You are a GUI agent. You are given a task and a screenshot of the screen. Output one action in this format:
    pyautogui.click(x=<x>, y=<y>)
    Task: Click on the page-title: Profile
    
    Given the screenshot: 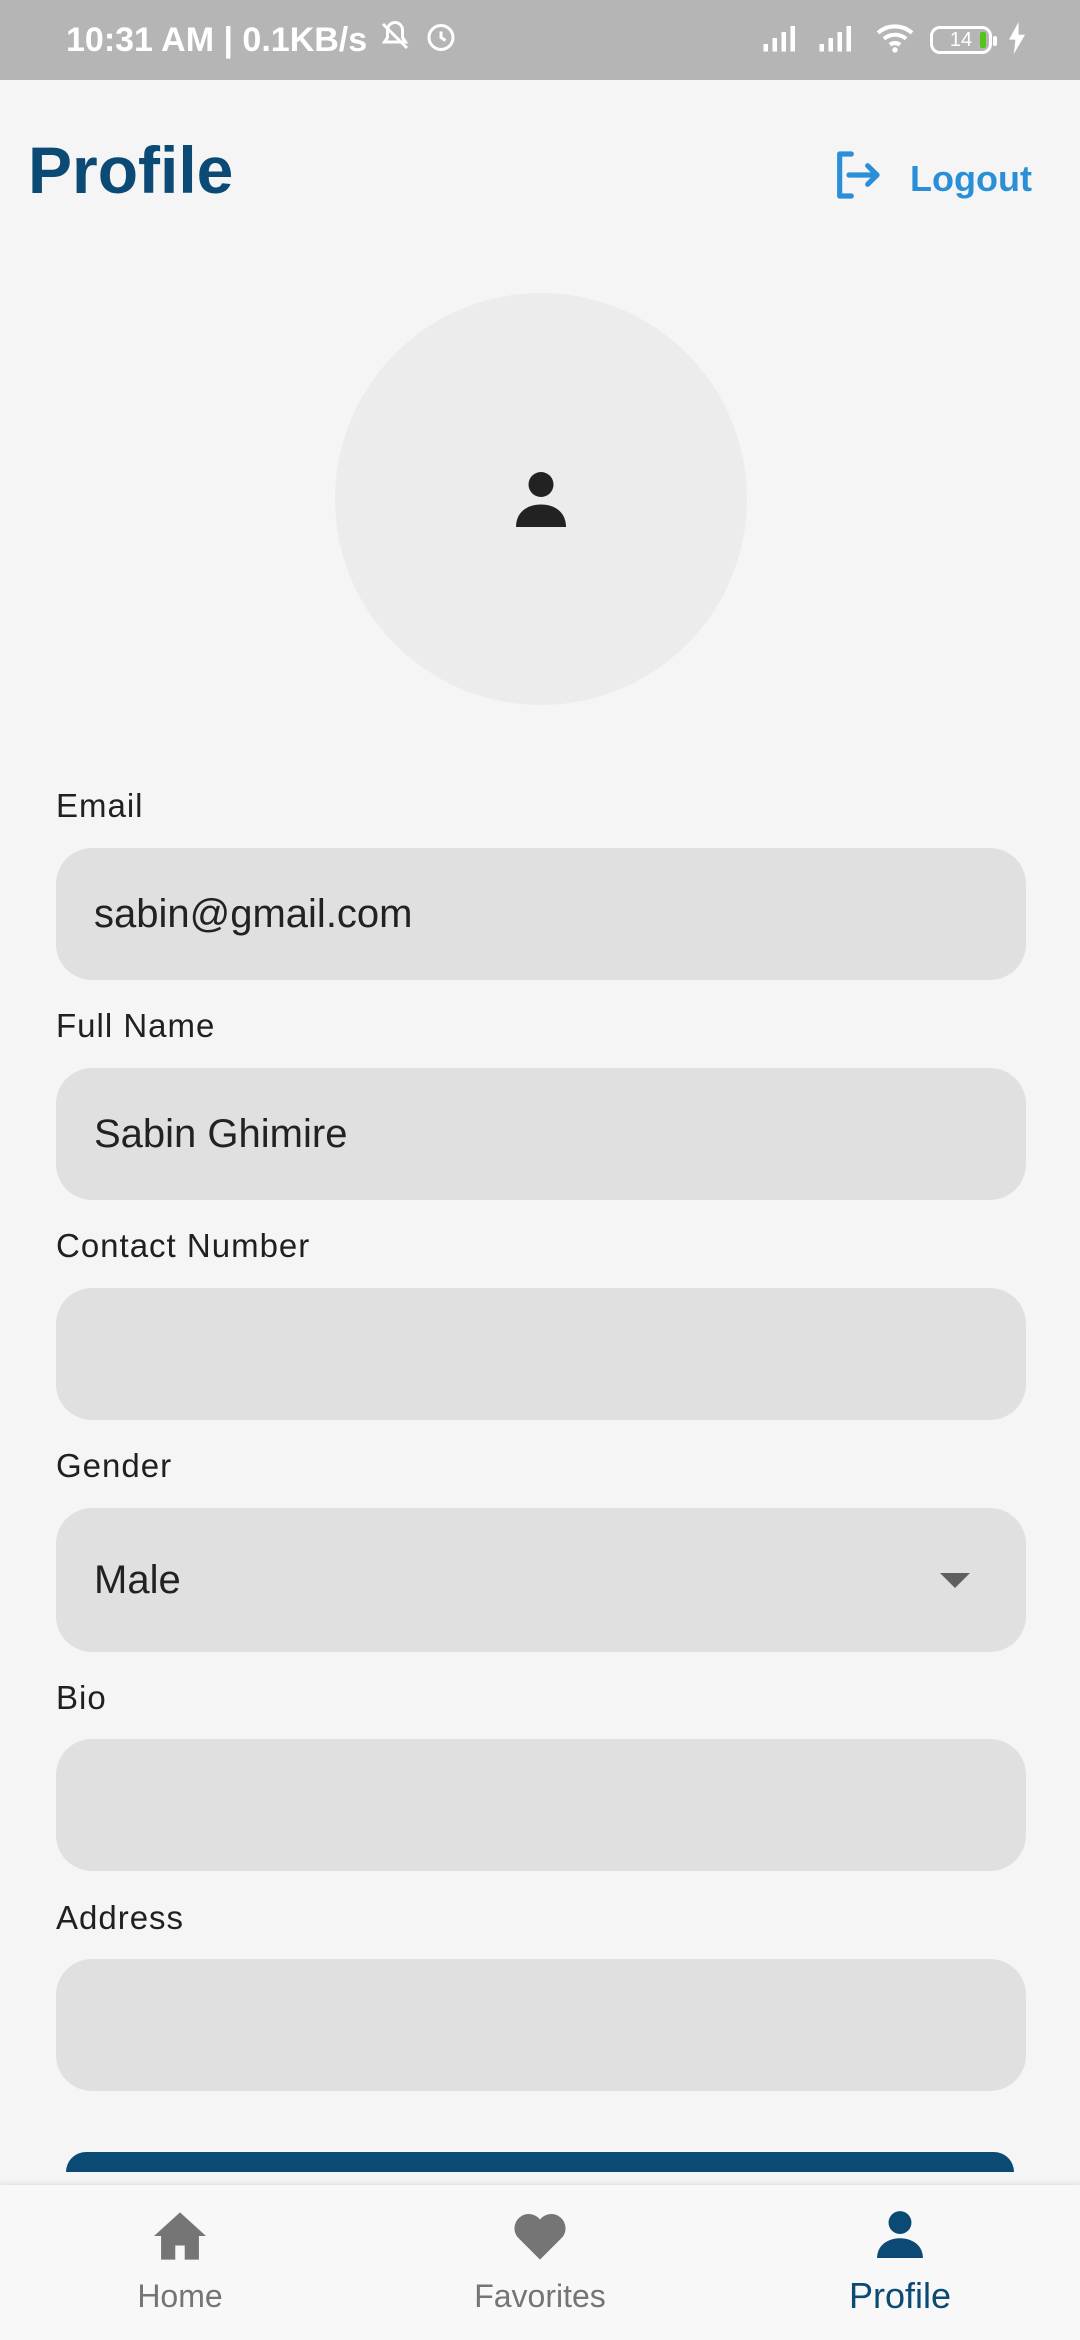 What is the action you would take?
    pyautogui.click(x=131, y=170)
    